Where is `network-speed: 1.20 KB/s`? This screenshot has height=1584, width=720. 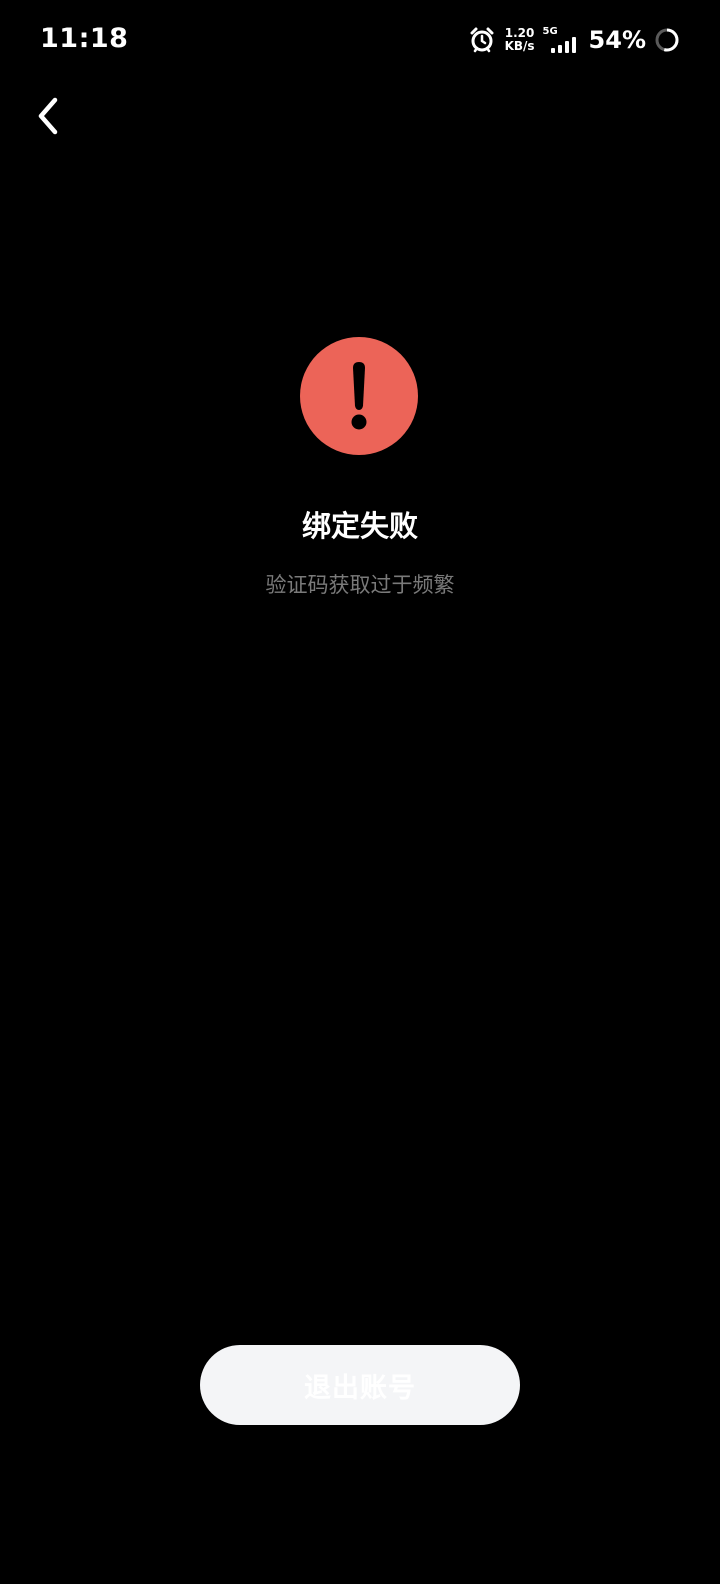 network-speed: 1.20 KB/s is located at coordinates (520, 40).